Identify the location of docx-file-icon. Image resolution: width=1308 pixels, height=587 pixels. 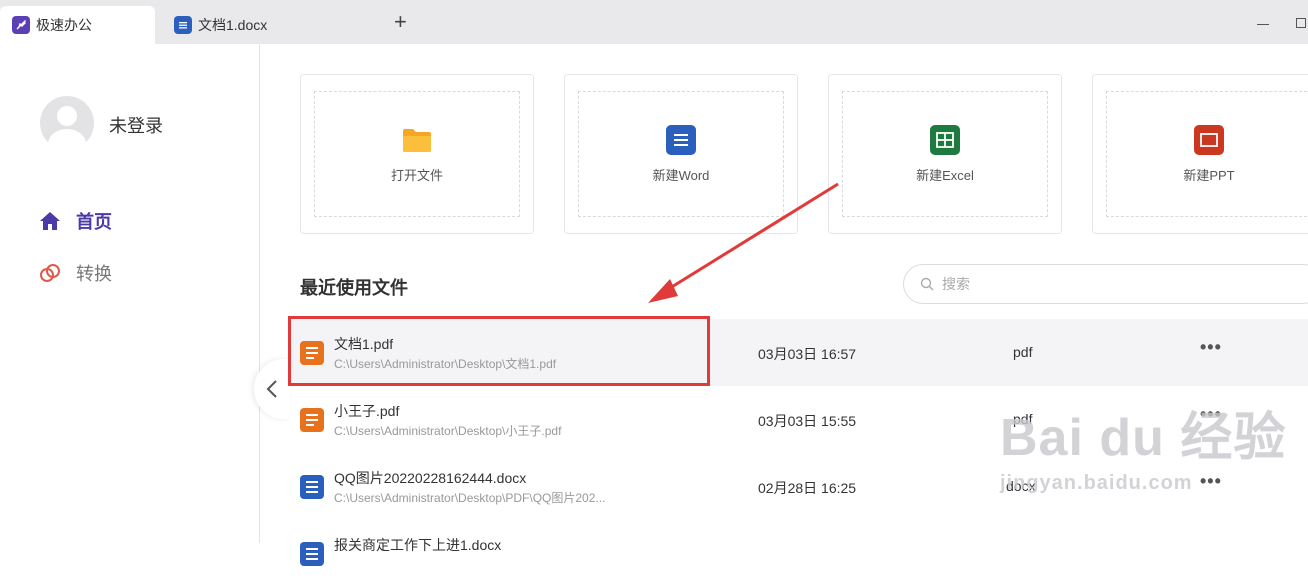
(312, 554).